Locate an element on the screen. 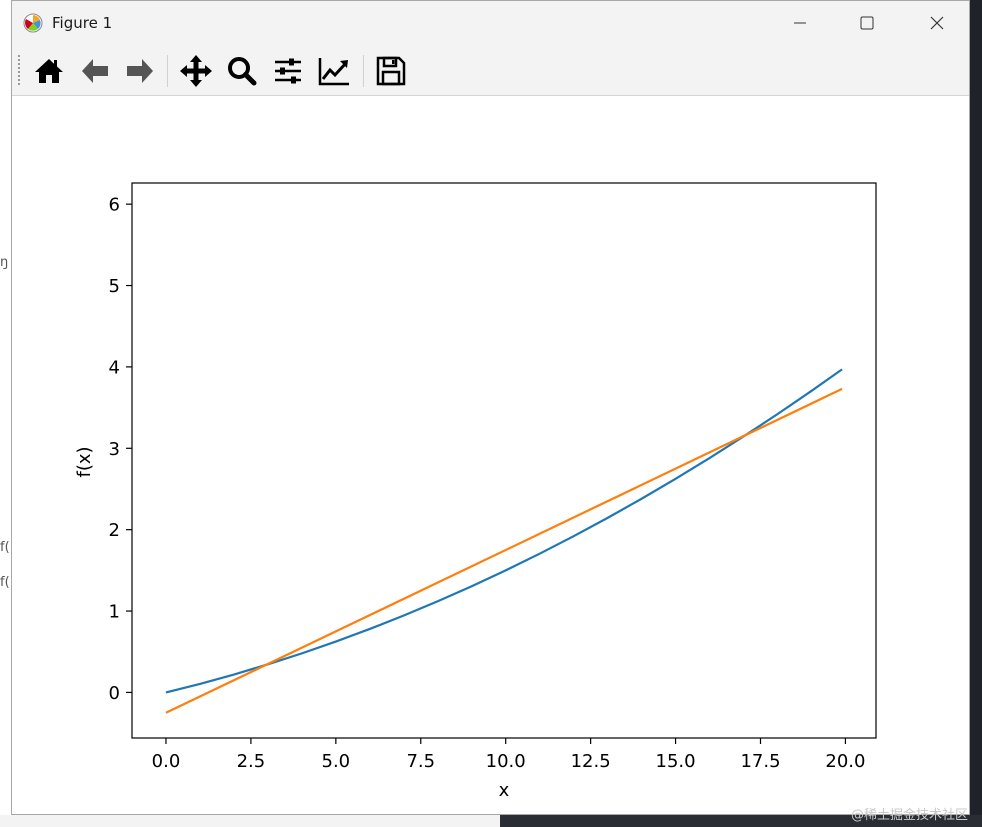 The width and height of the screenshot is (982, 827). back-button is located at coordinates (95, 71).